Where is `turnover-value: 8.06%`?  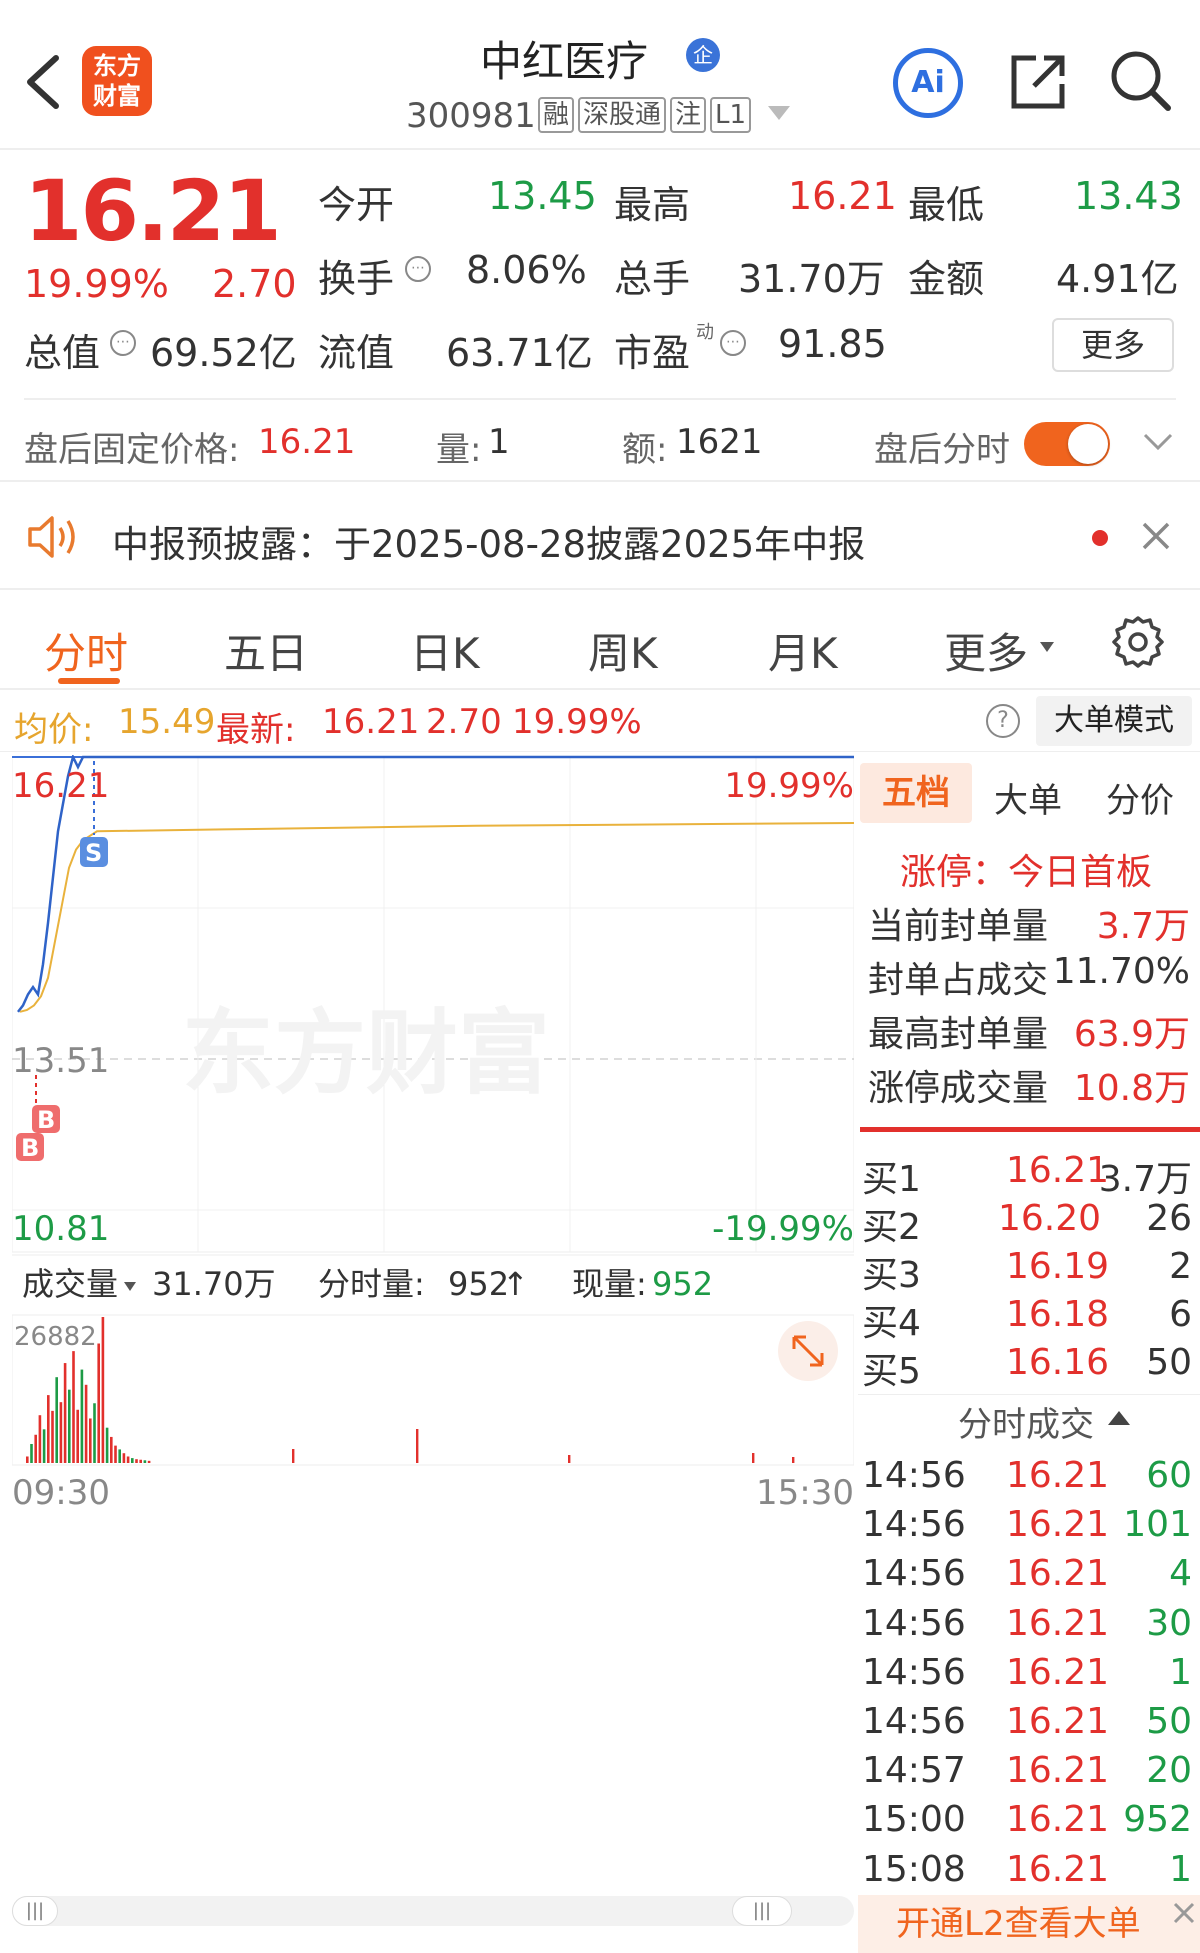
turnover-value: 8.06% is located at coordinates (526, 270).